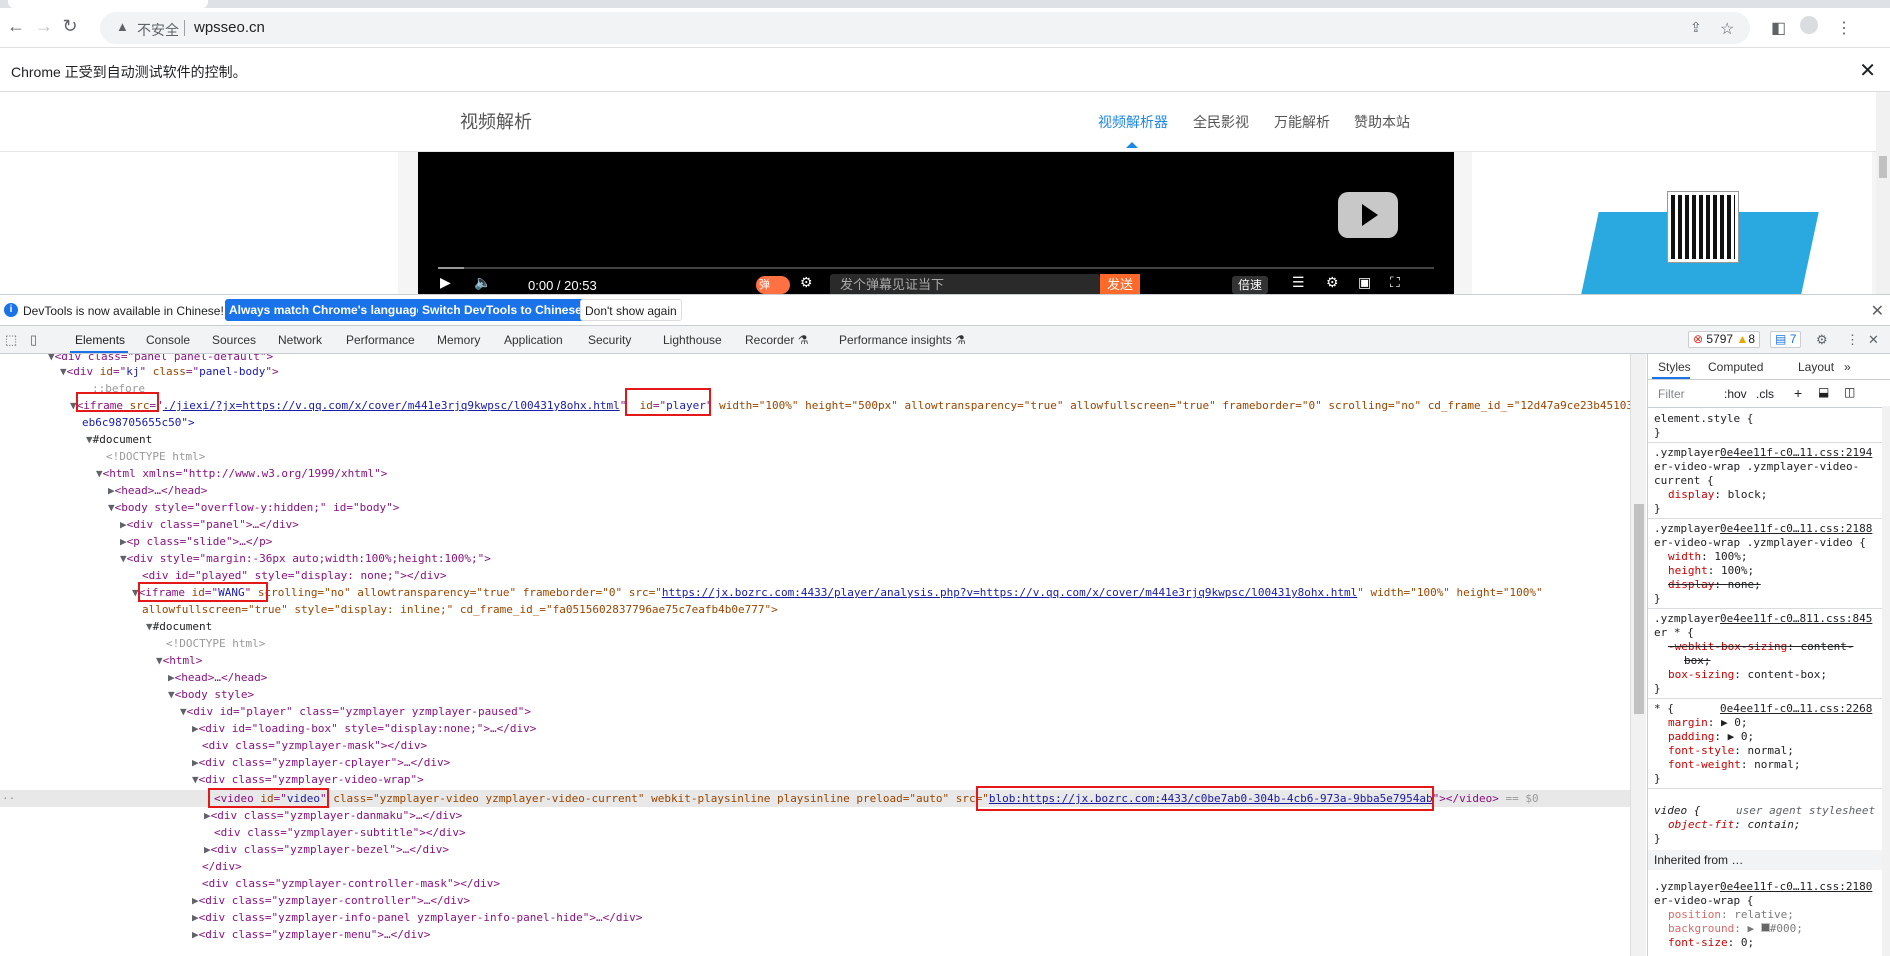 The height and width of the screenshot is (956, 1890). Describe the element at coordinates (196, 541) in the screenshot. I see `dom-p-slide: ▶<p class="slide">…</p>` at that location.